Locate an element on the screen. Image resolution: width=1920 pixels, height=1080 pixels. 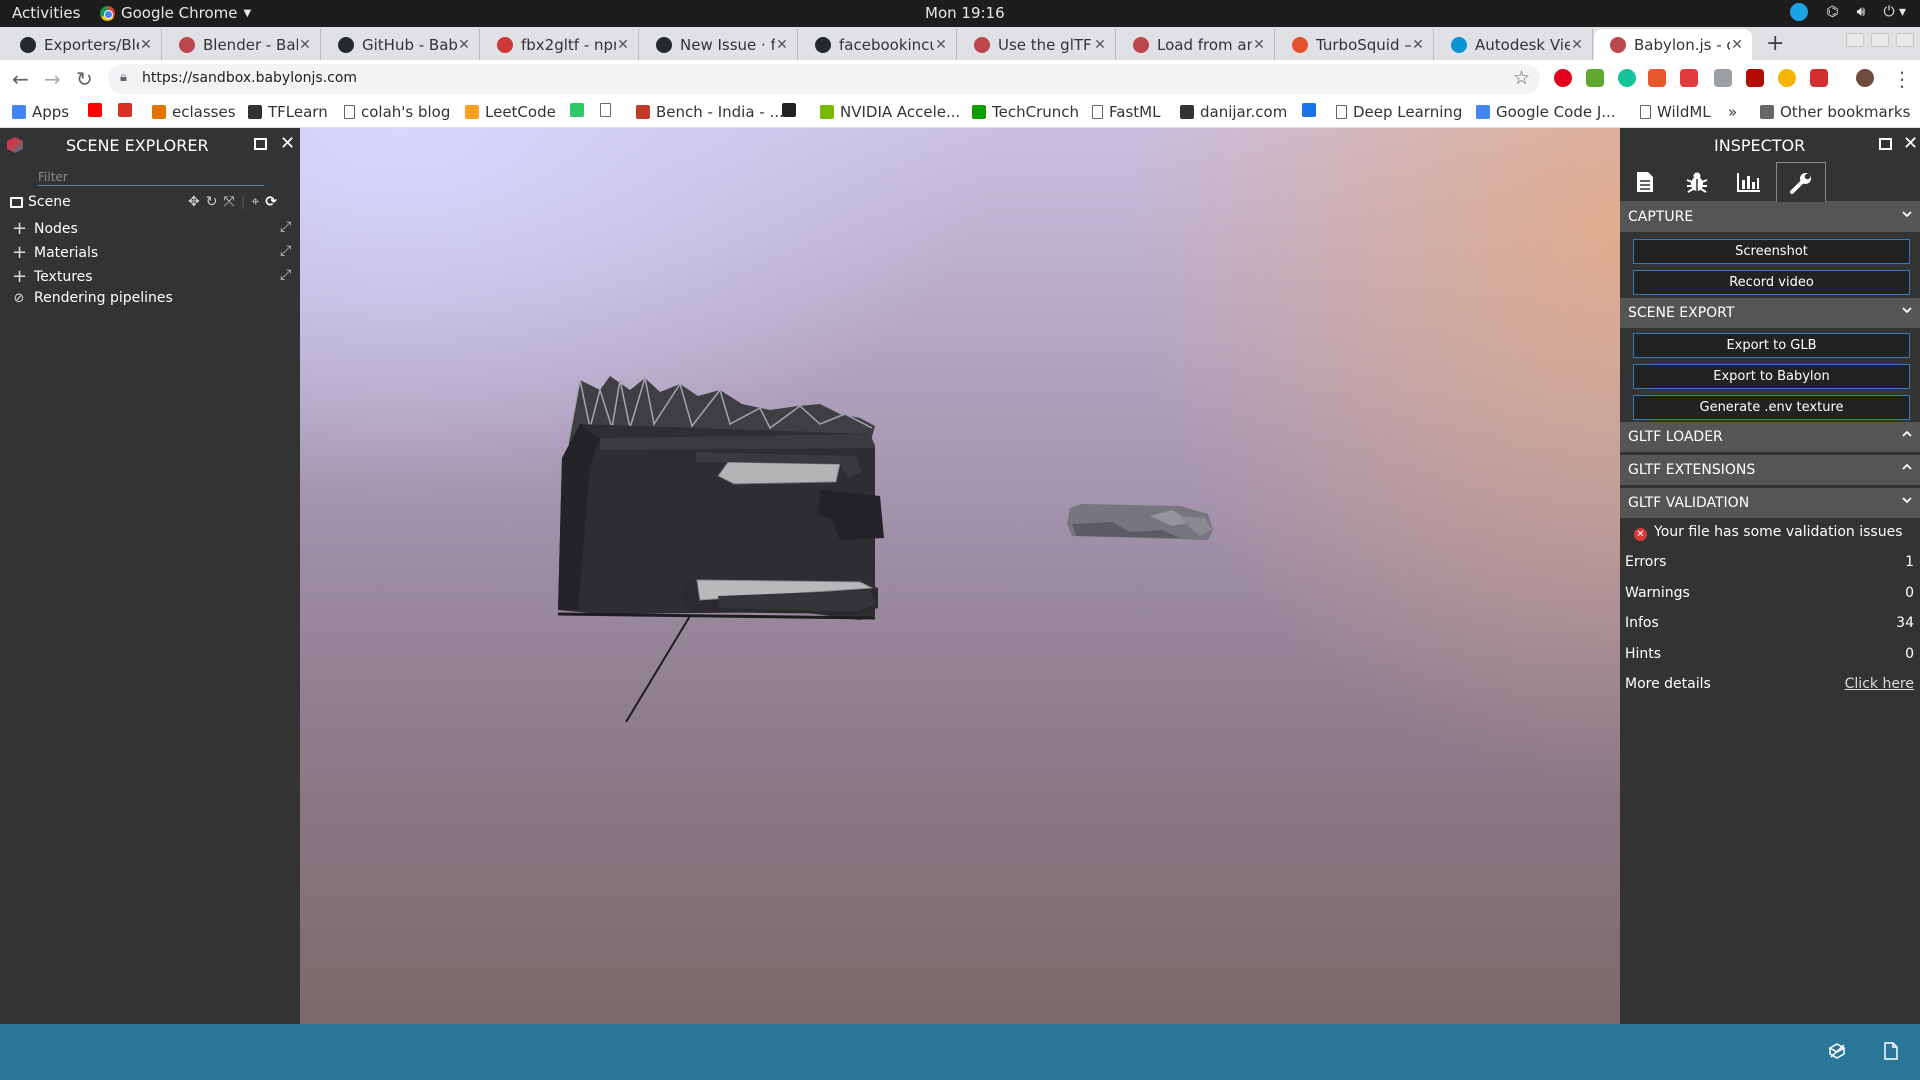
app-menu: Google Chrome ▼ is located at coordinates (175, 13).